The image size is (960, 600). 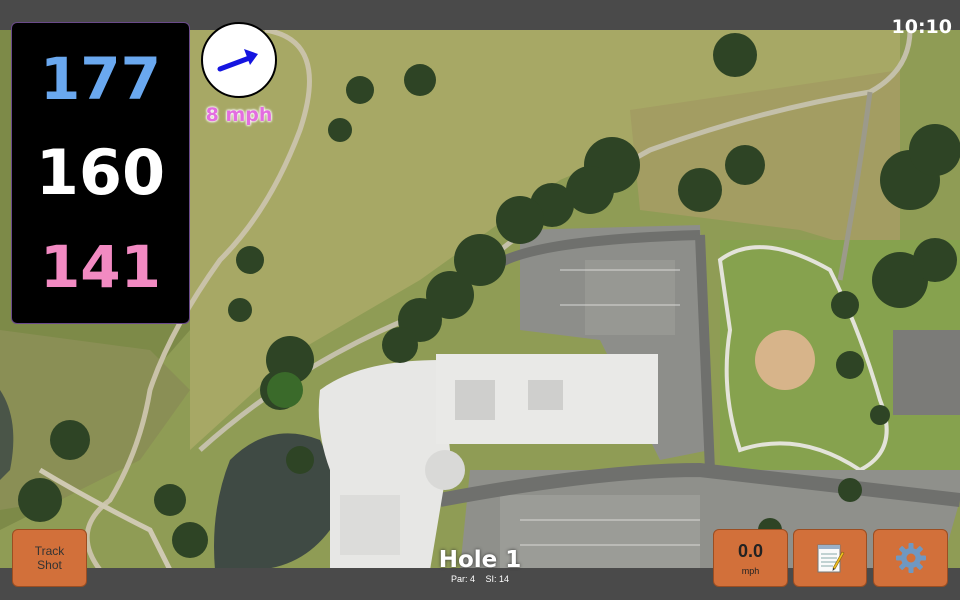 I want to click on hole-par: Par: 4, so click(x=462, y=579).